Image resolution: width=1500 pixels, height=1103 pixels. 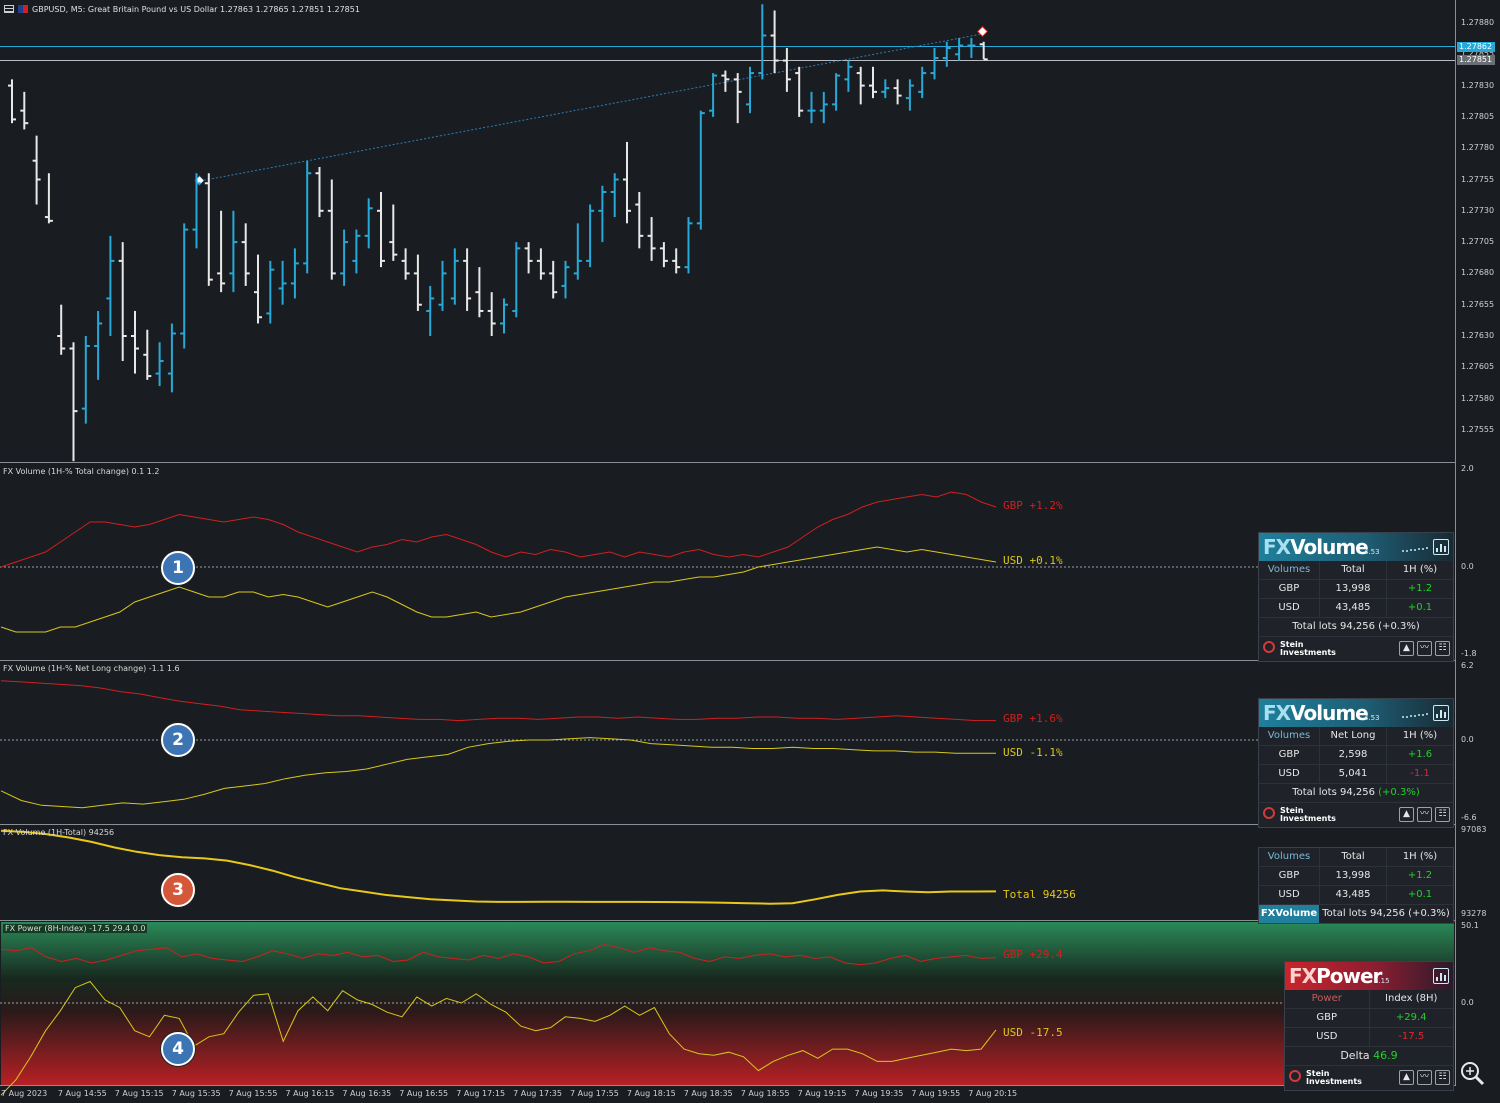 I want to click on trend-line, so click(x=591, y=107).